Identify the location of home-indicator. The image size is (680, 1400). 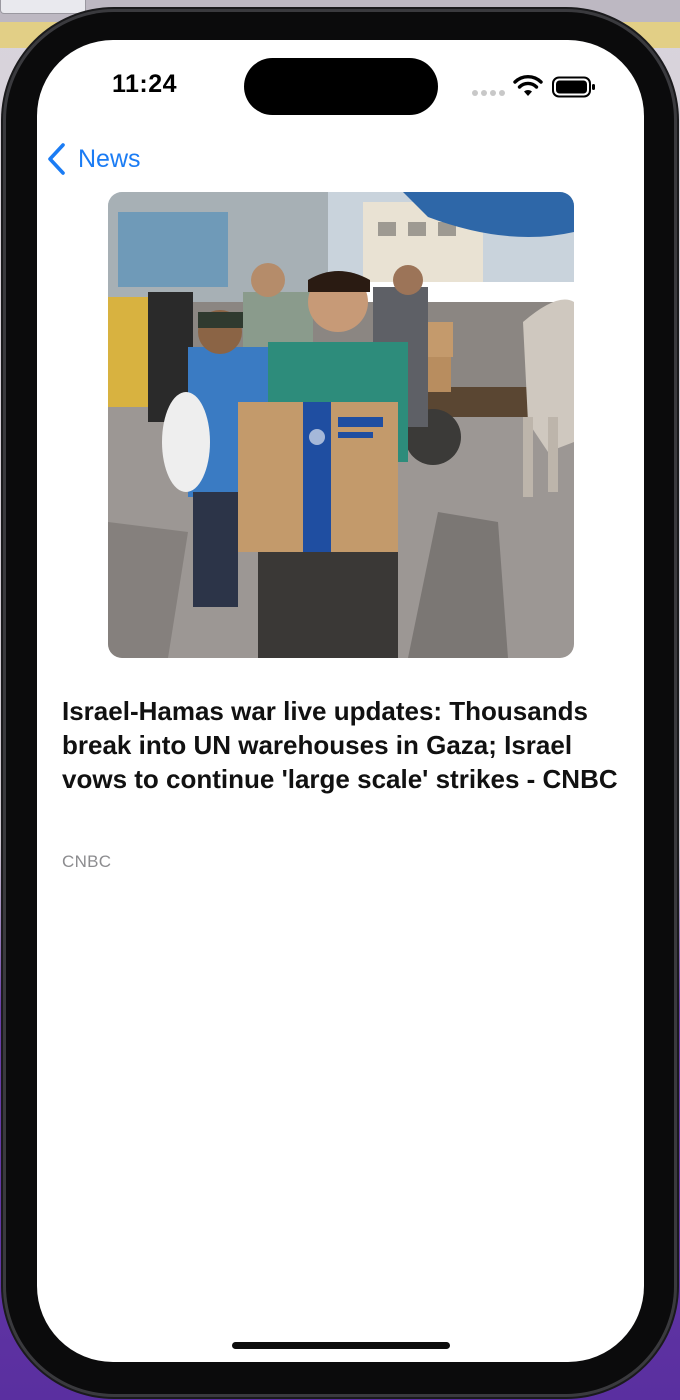
(341, 1345).